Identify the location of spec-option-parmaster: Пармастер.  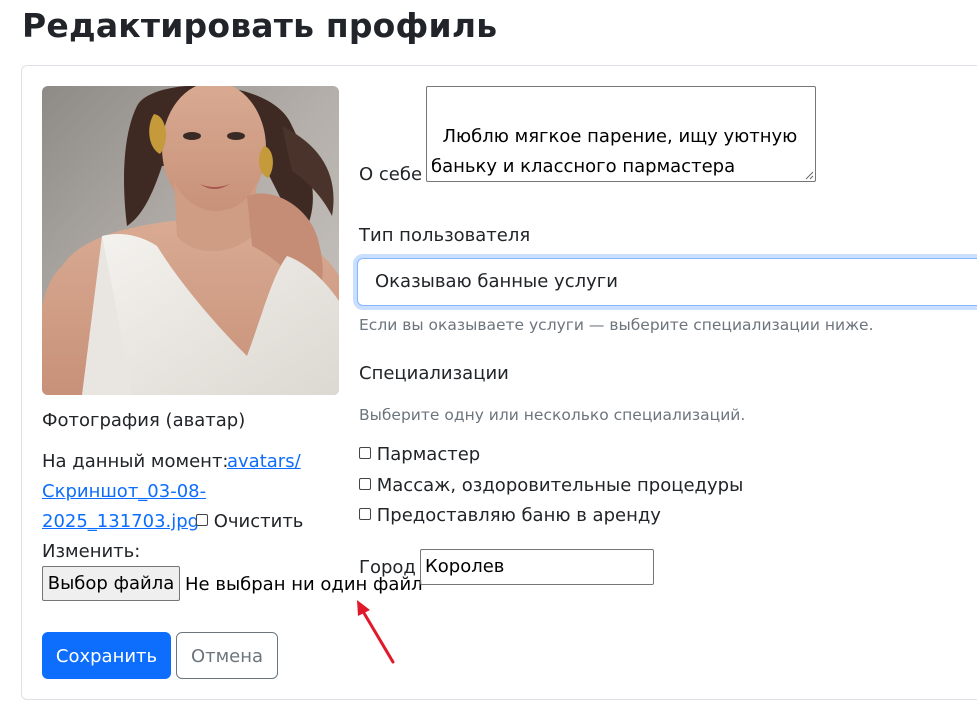
(419, 454).